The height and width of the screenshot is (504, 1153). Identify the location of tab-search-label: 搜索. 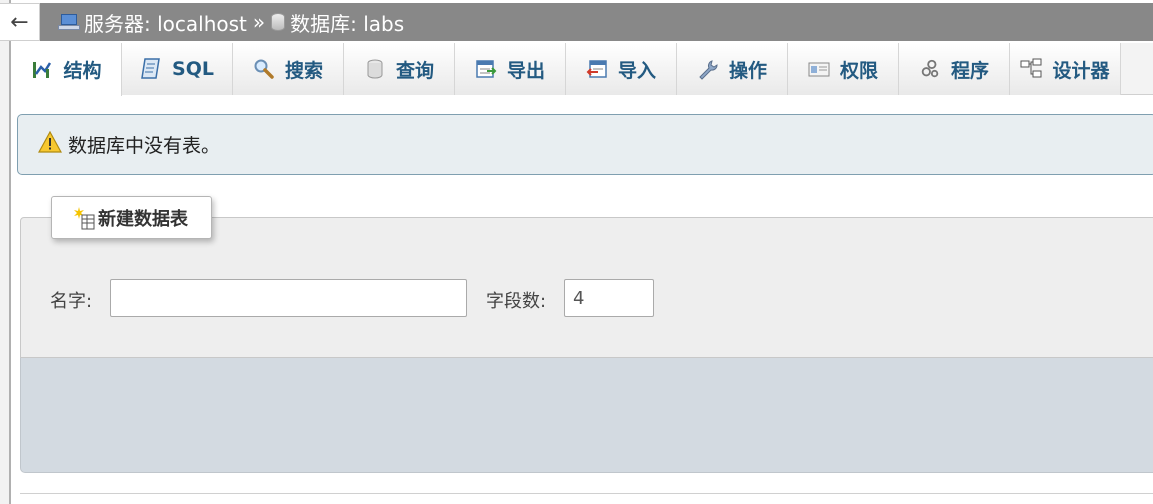
(303, 70).